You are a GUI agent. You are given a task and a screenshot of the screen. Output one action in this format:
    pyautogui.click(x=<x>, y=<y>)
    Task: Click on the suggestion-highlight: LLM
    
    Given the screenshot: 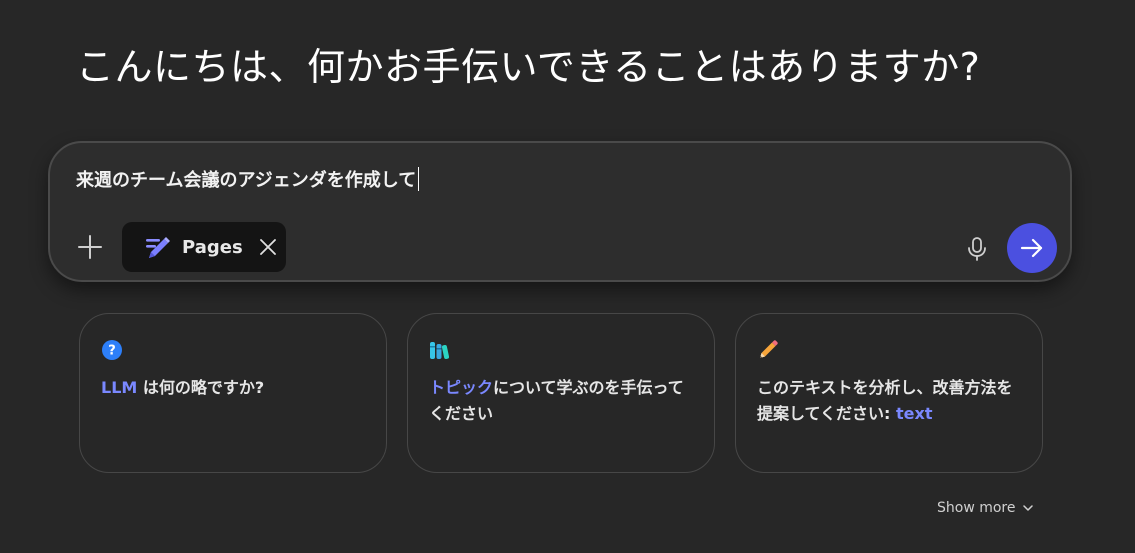 What is the action you would take?
    pyautogui.click(x=119, y=387)
    